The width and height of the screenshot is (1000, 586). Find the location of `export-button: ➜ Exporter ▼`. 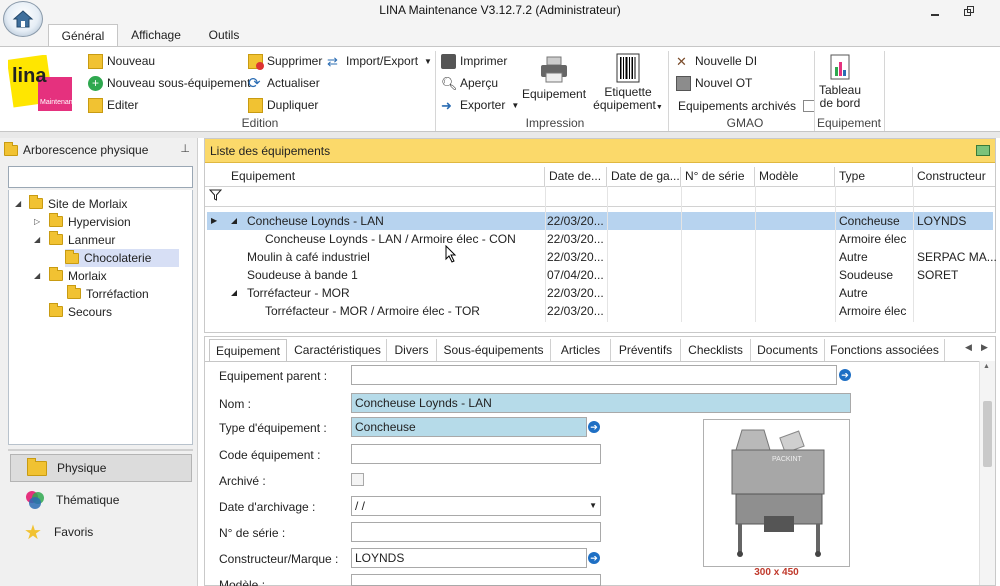

export-button: ➜ Exporter ▼ is located at coordinates (480, 105).